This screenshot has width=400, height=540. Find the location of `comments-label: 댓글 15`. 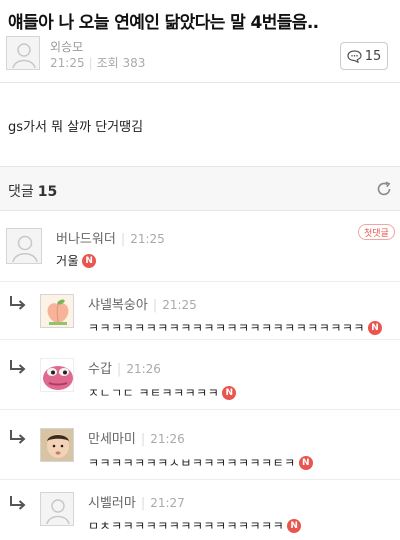

comments-label: 댓글 15 is located at coordinates (32, 191).